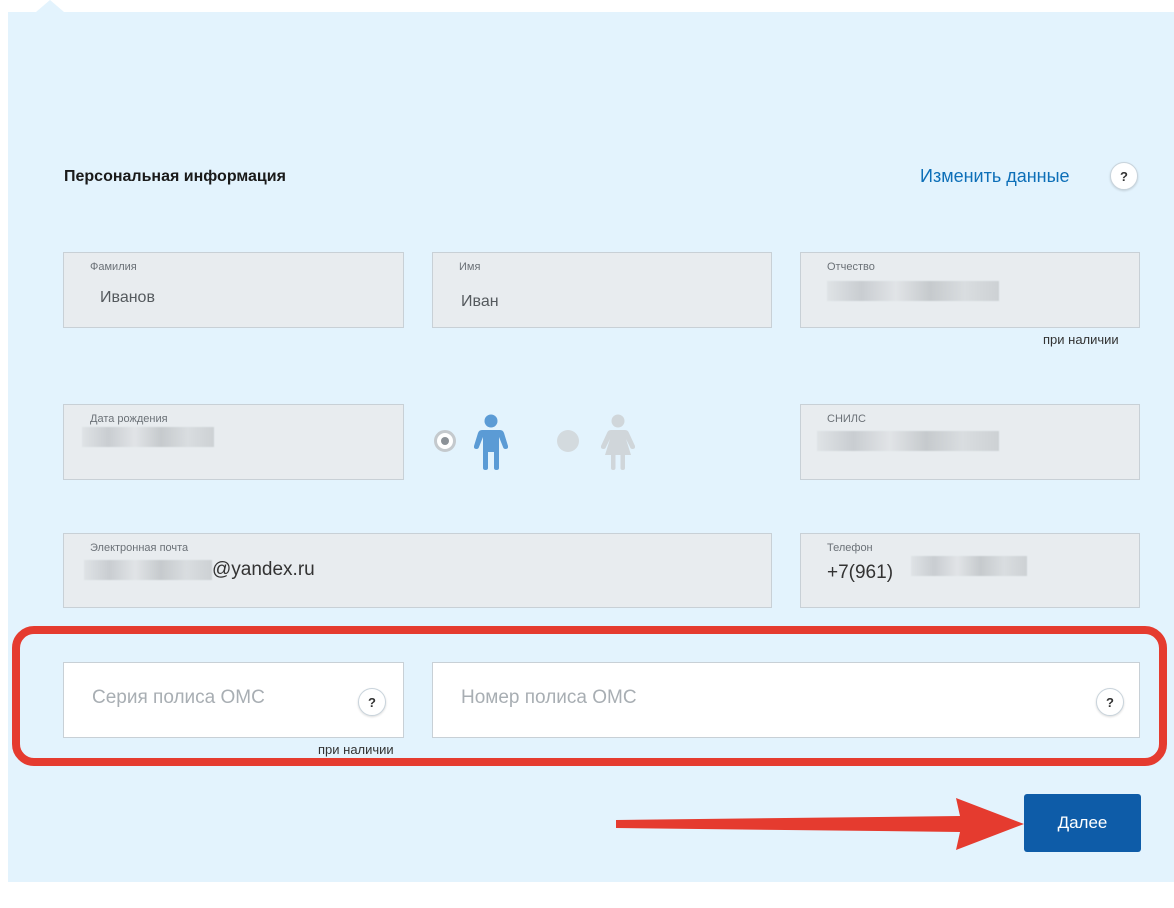  Describe the element at coordinates (618, 442) in the screenshot. I see `female-person-icon` at that location.